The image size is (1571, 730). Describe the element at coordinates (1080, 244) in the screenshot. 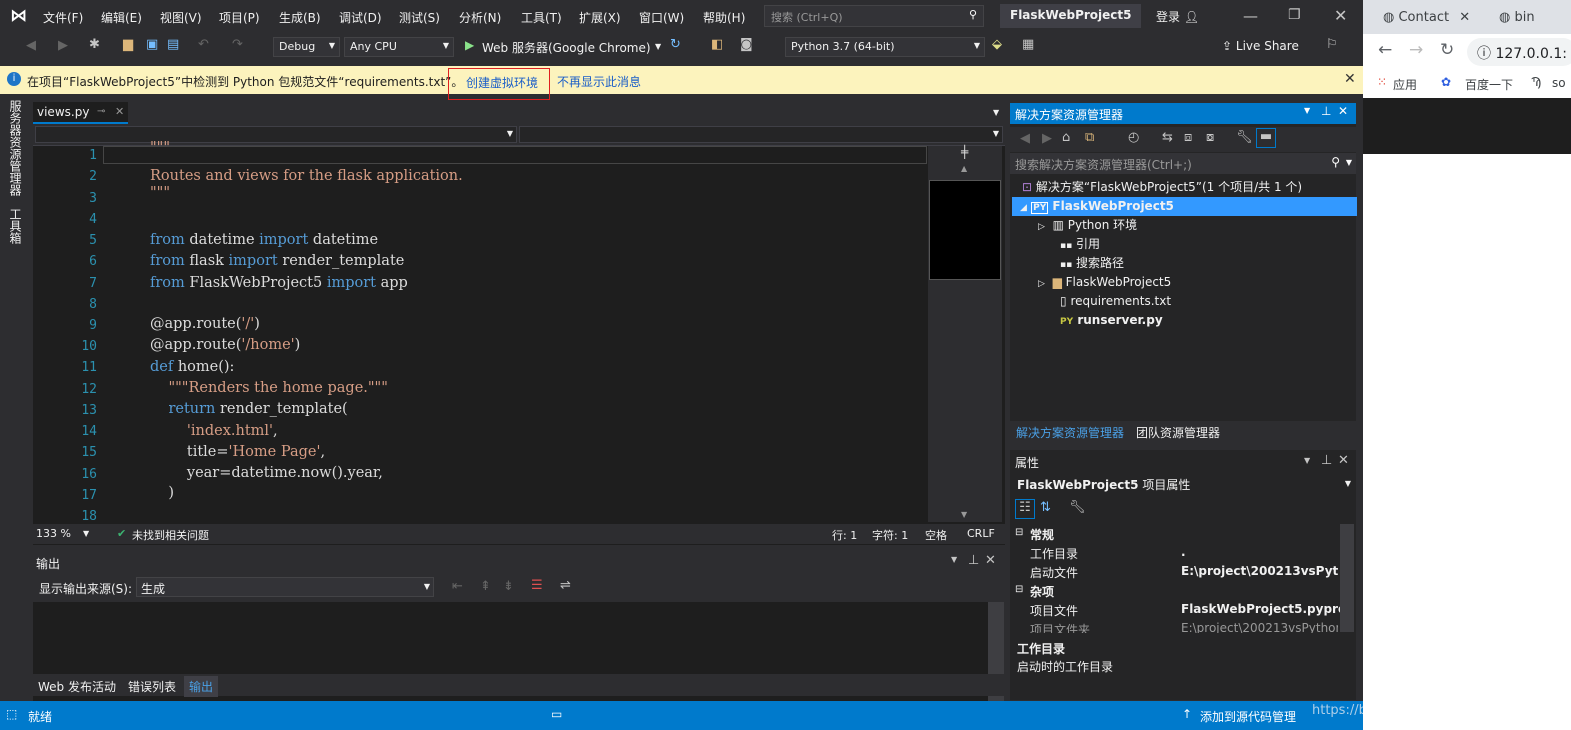

I see `tree-references: ▪▪ 引用` at that location.